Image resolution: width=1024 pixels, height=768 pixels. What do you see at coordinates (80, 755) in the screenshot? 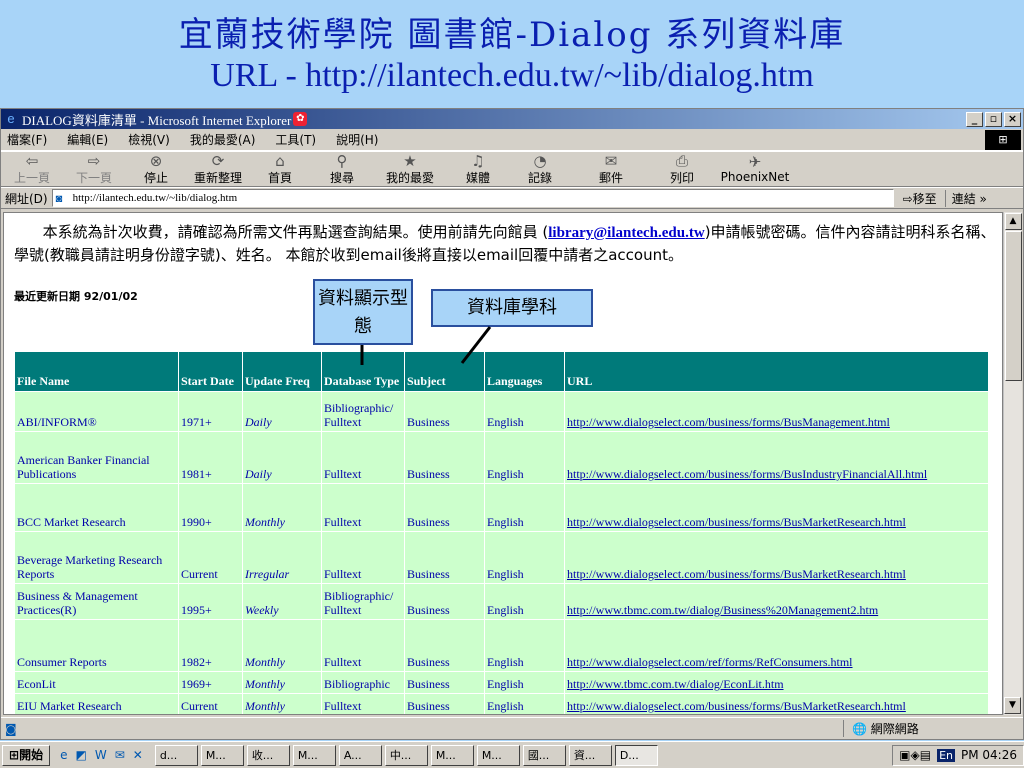
I see `desktop-quicklaunch-icon: ◩` at bounding box center [80, 755].